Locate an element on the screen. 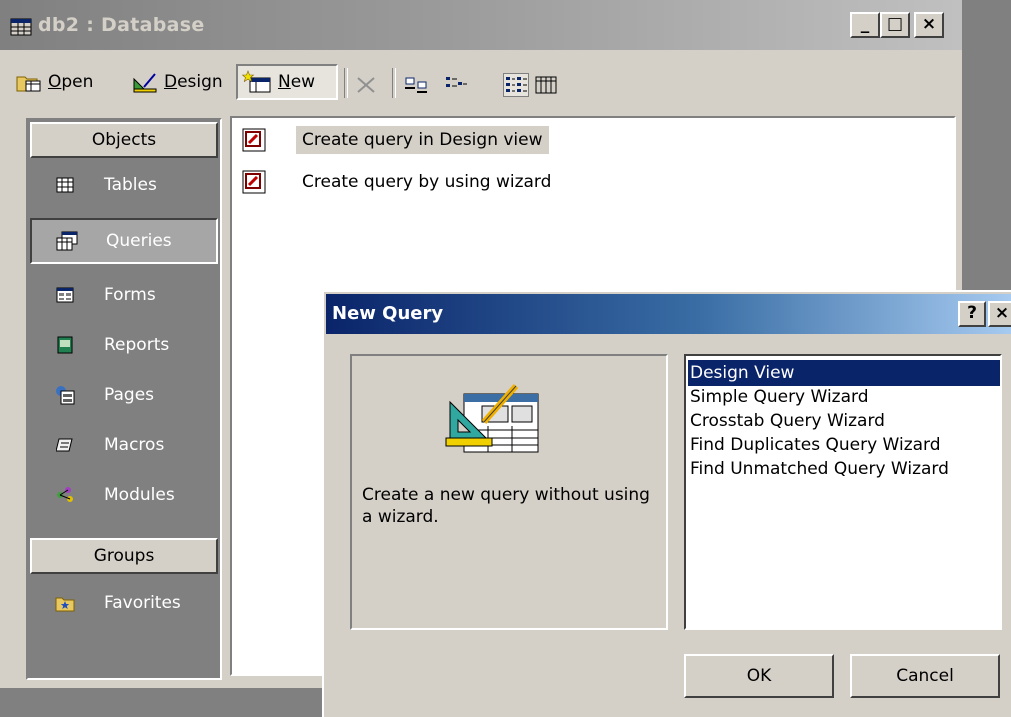 The image size is (1011, 717). design-icon is located at coordinates (145, 83).